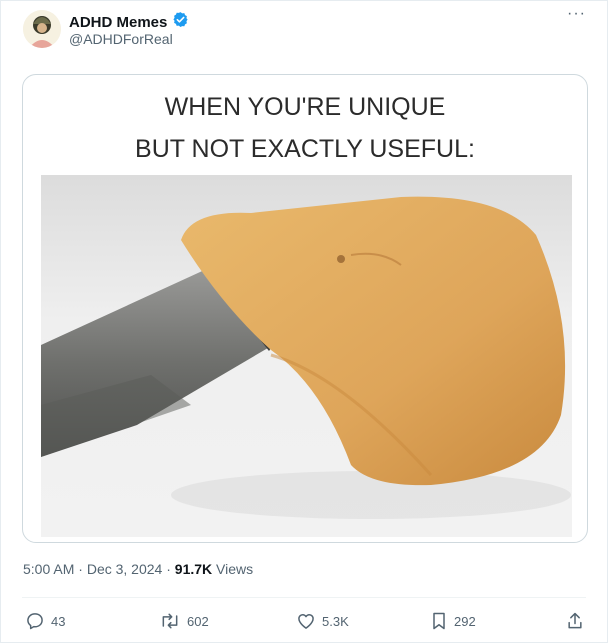 The height and width of the screenshot is (643, 608). Describe the element at coordinates (576, 14) in the screenshot. I see `more-options-button: ···` at that location.